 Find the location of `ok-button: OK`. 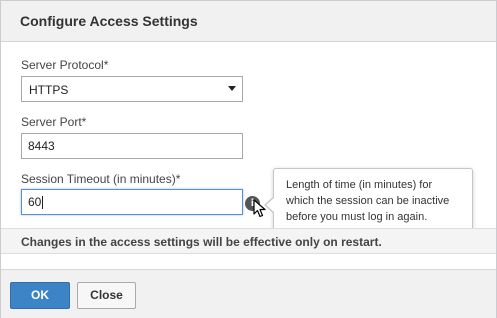

ok-button: OK is located at coordinates (40, 295).